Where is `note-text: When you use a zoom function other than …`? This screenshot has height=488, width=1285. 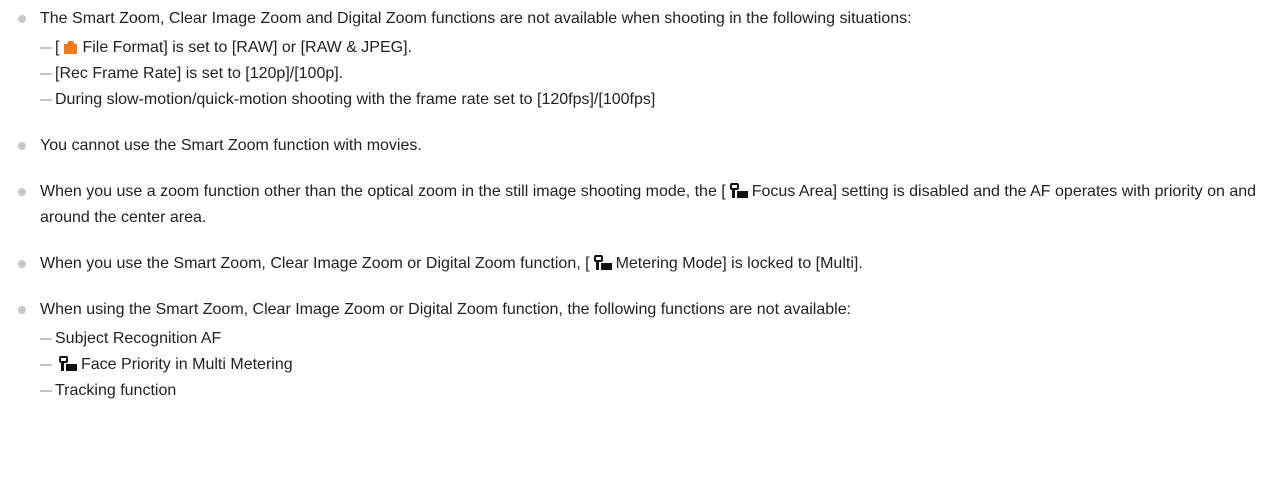
note-text: When you use a zoom function other than … is located at coordinates (648, 204).